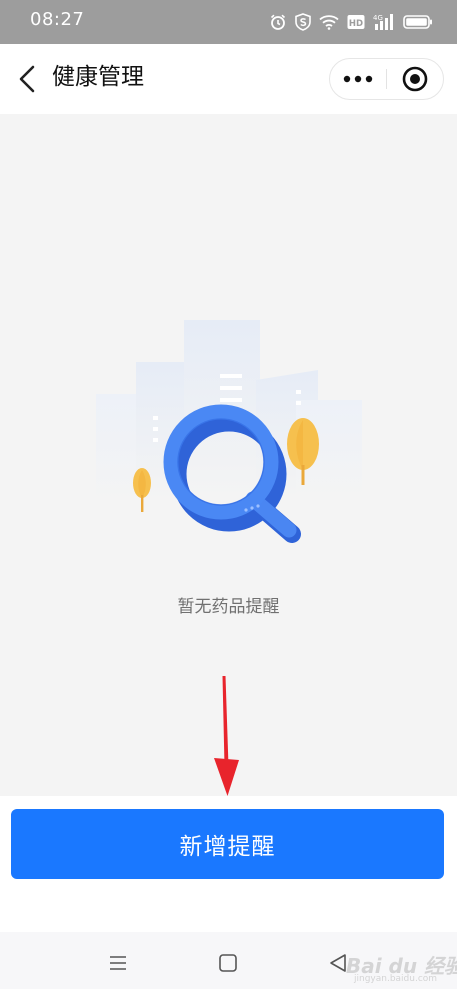 Image resolution: width=457 pixels, height=989 pixels. Describe the element at coordinates (228, 79) in the screenshot. I see `nav-bar: 健康管理` at that location.